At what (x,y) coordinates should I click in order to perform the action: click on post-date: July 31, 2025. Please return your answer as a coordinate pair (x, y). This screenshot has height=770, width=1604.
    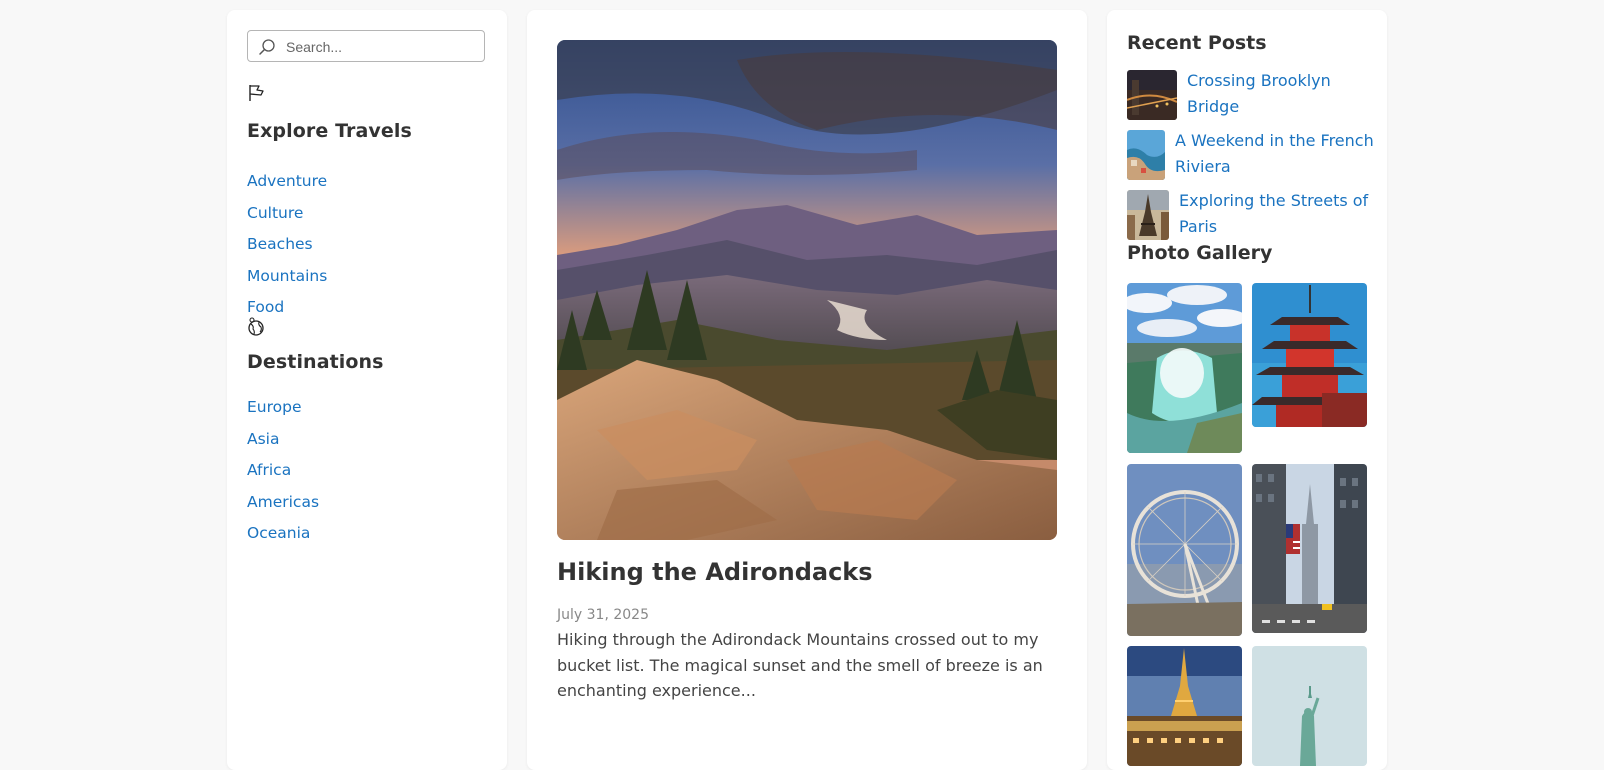
    Looking at the image, I should click on (603, 615).